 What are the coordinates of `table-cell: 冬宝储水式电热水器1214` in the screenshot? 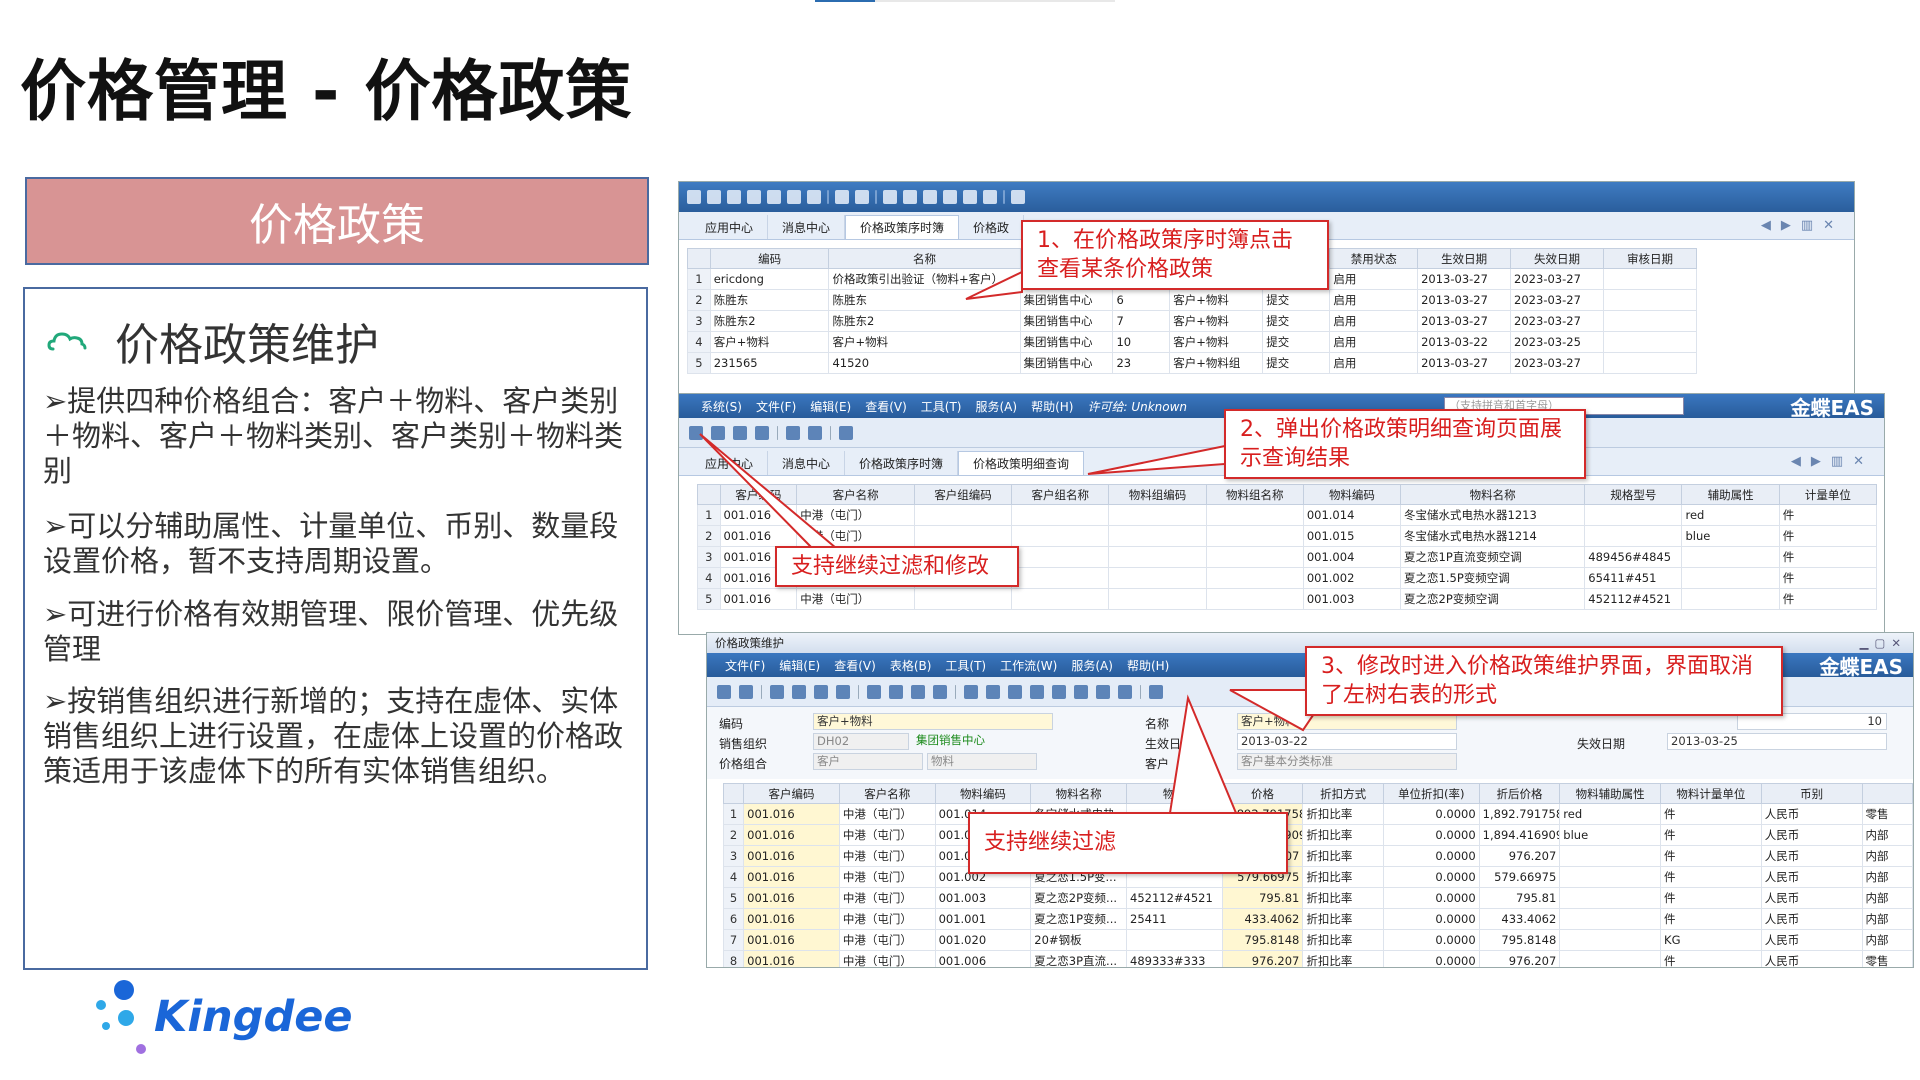 It's located at (1493, 536).